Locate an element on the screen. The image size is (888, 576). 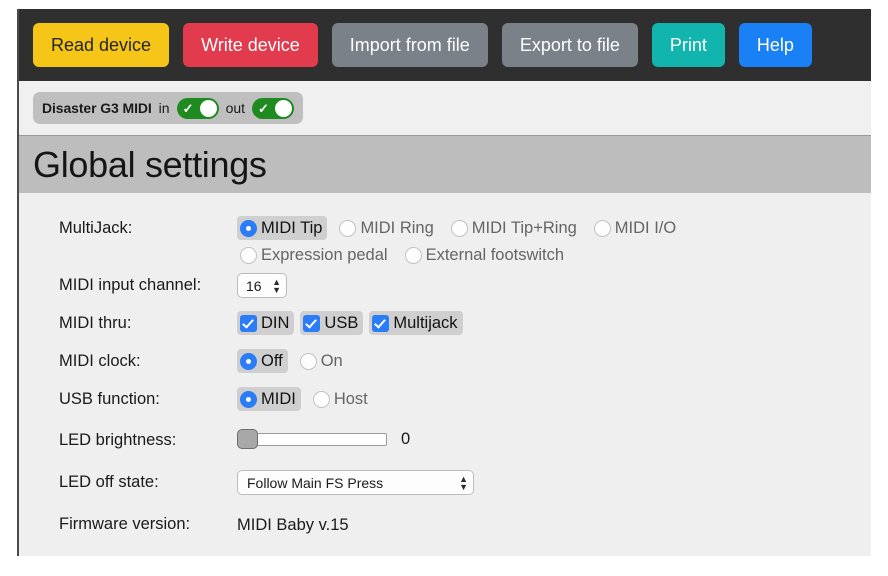
row-midi-input-channel: MIDI input channel: 16 ▲ ▼ is located at coordinates (445, 289).